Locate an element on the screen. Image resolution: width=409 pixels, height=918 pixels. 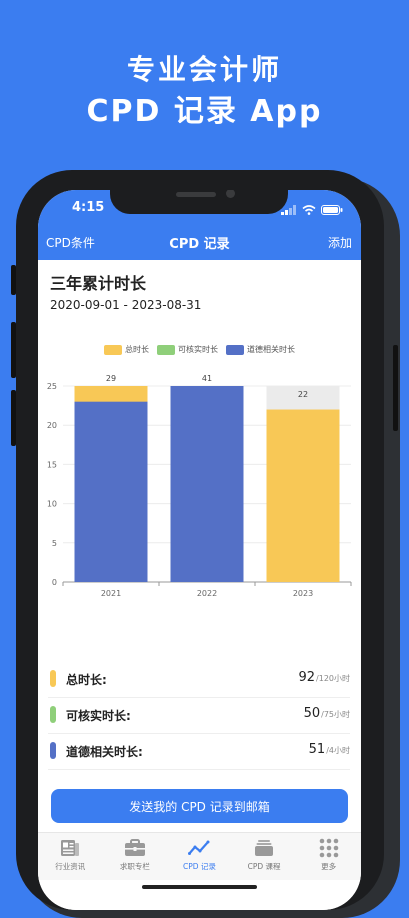
tab-label: 更多 is located at coordinates (329, 866).